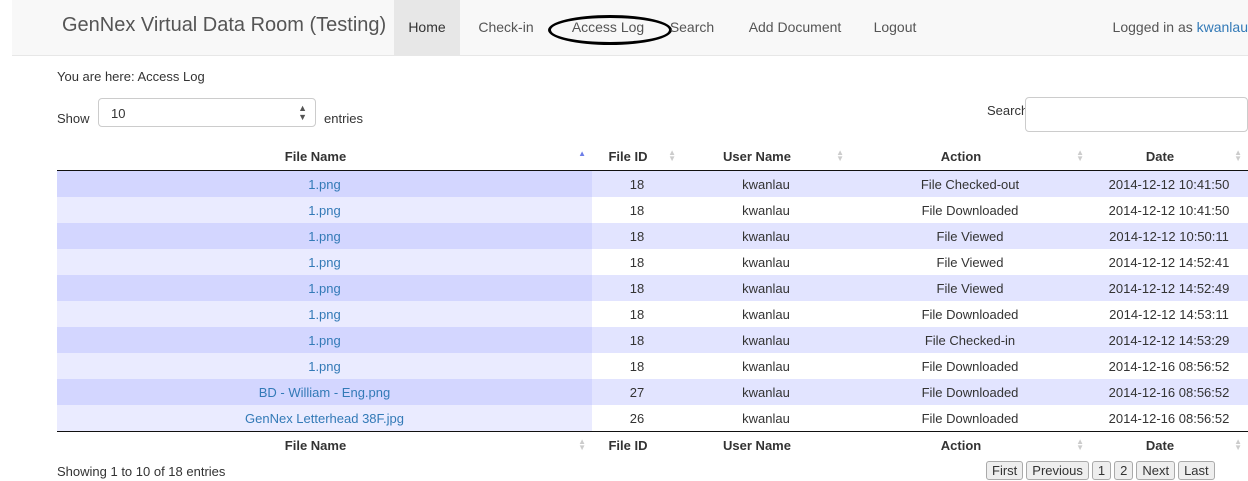  I want to click on col-date-label: Date, so click(1160, 156).